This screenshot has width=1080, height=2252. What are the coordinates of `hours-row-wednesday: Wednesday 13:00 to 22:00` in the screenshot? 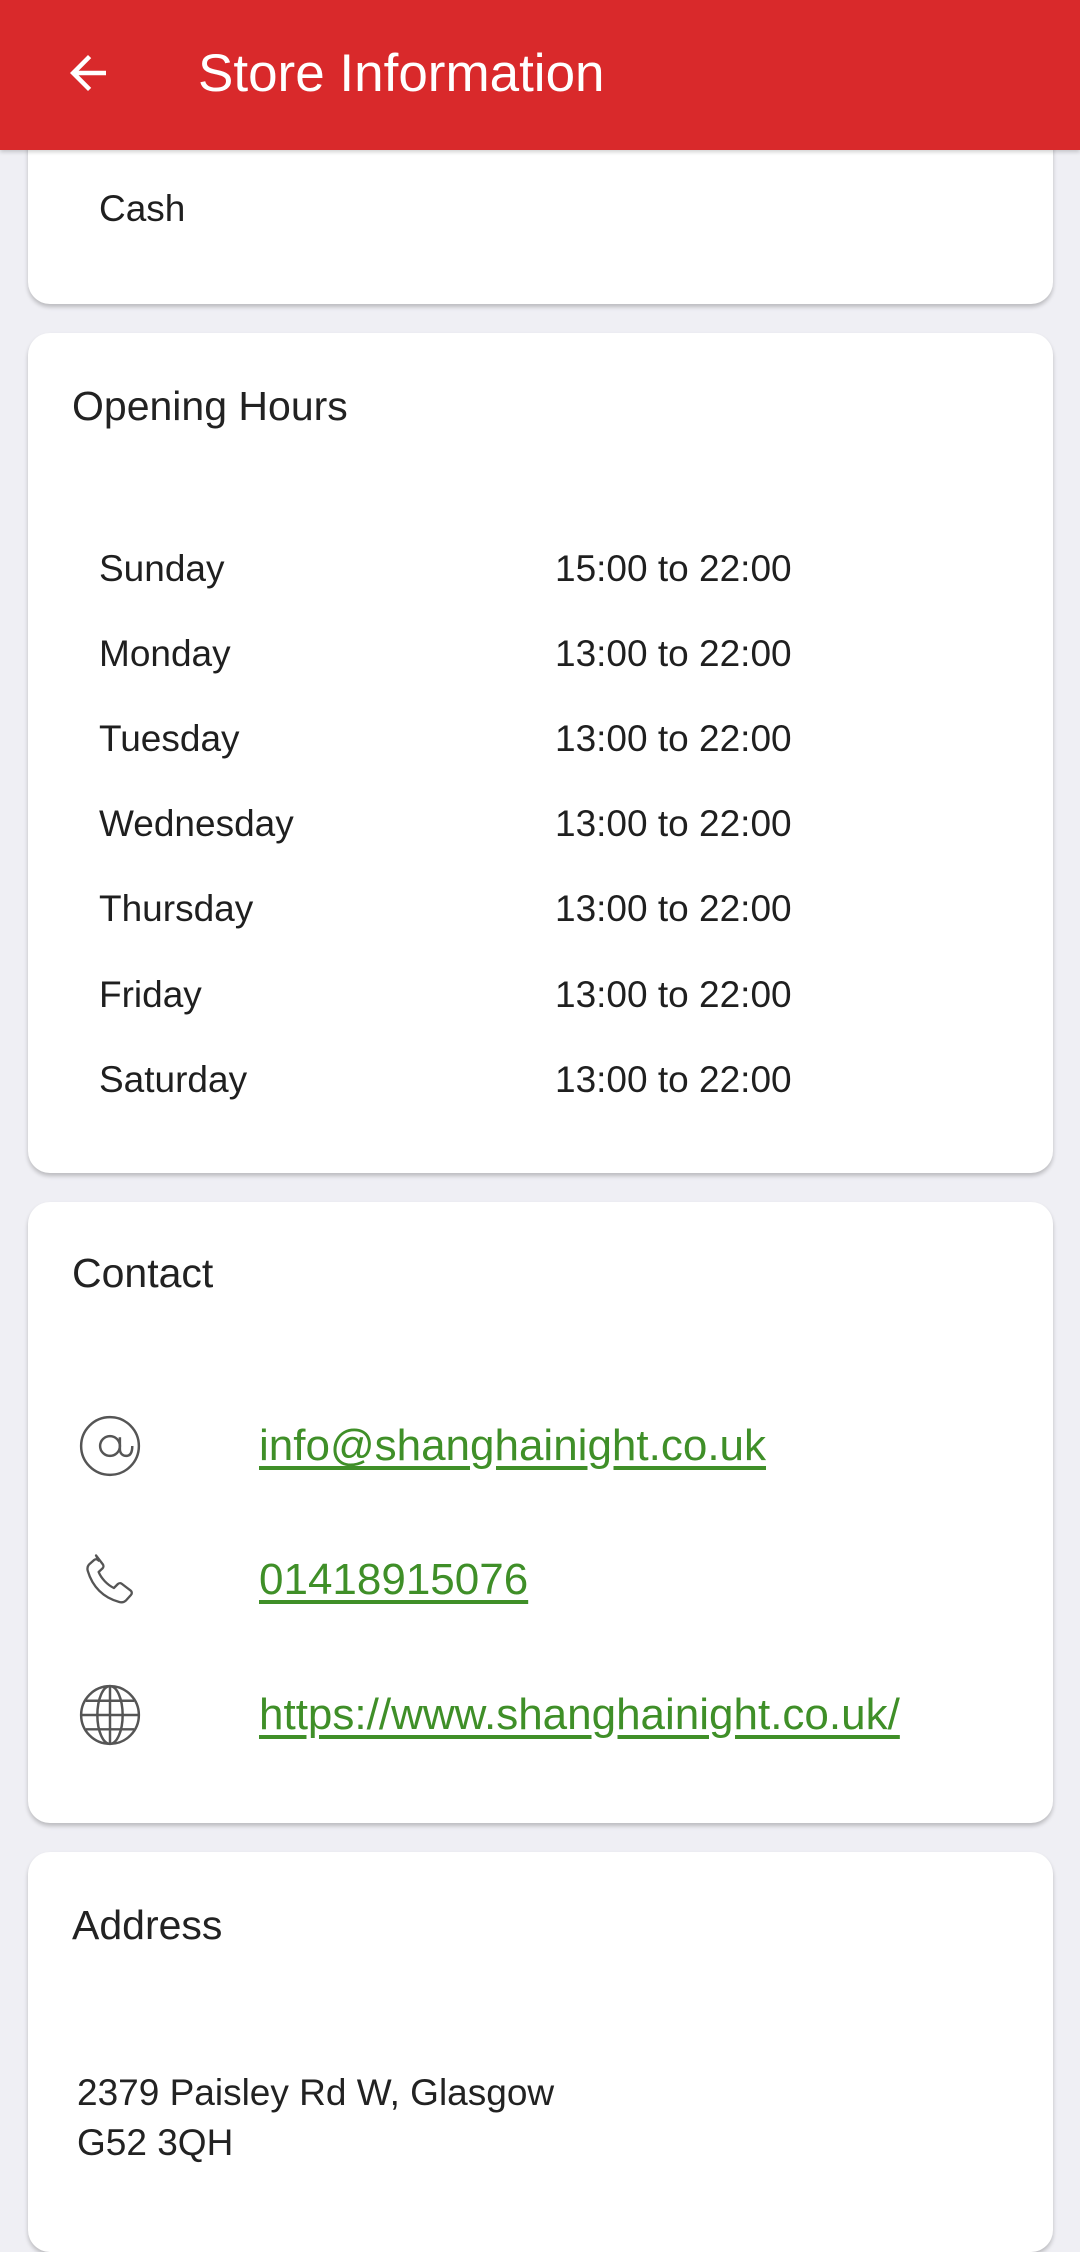 It's located at (549, 824).